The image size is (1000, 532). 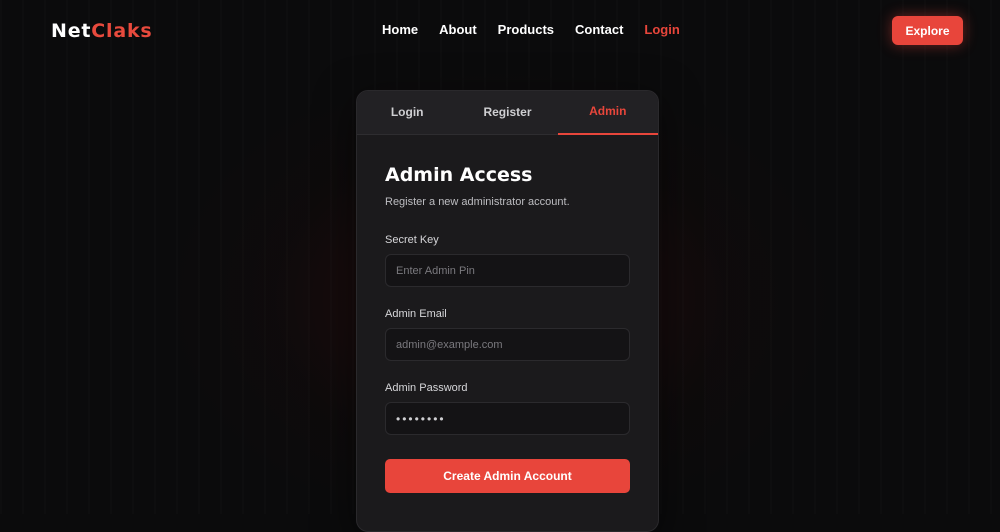 I want to click on brand-logo: NetClaks, so click(x=102, y=31).